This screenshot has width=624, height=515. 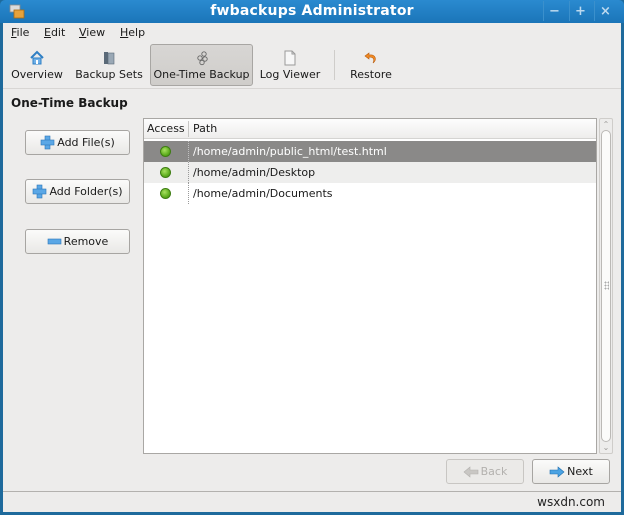 What do you see at coordinates (201, 74) in the screenshot?
I see `tool-one-time-backup-label: One-Time Backup` at bounding box center [201, 74].